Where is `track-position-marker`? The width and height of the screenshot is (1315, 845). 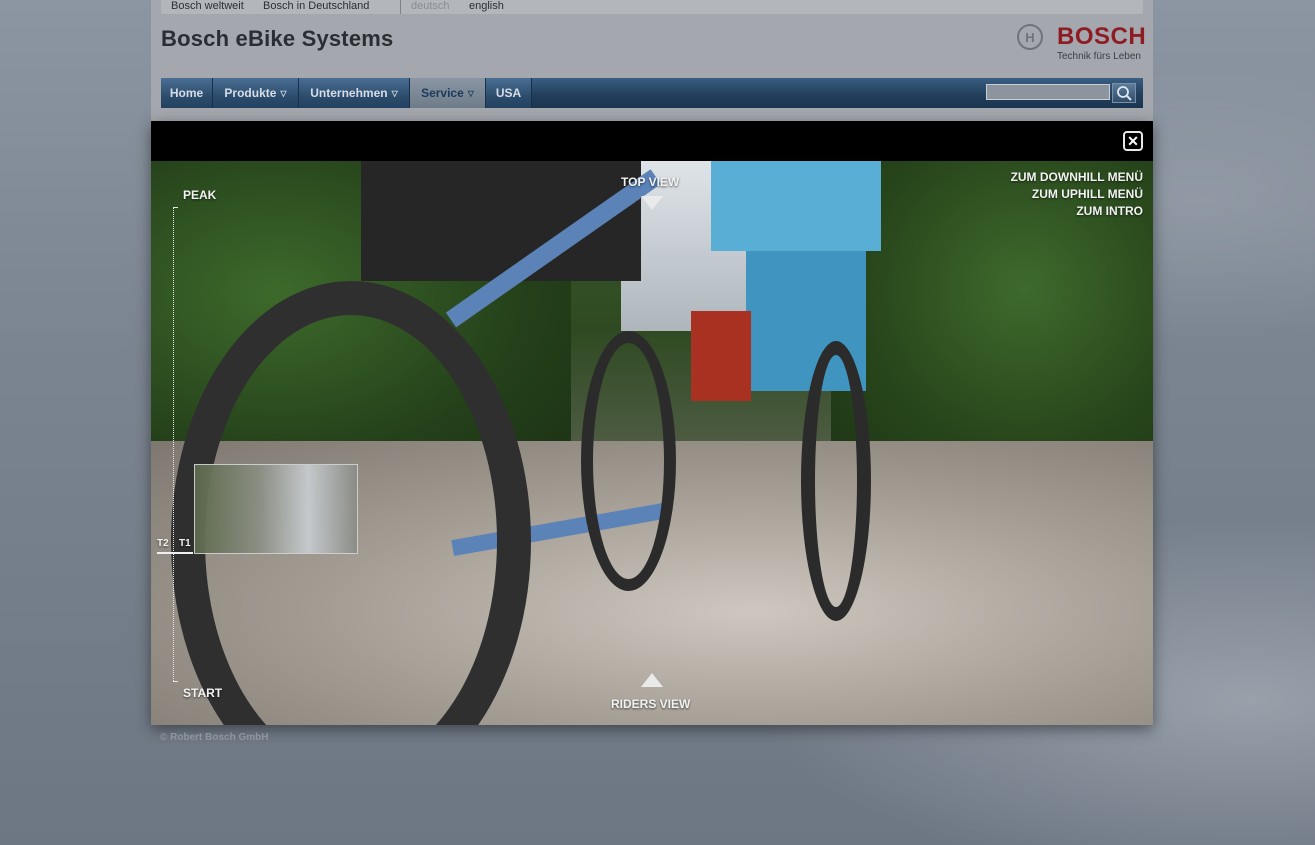
track-position-marker is located at coordinates (175, 553).